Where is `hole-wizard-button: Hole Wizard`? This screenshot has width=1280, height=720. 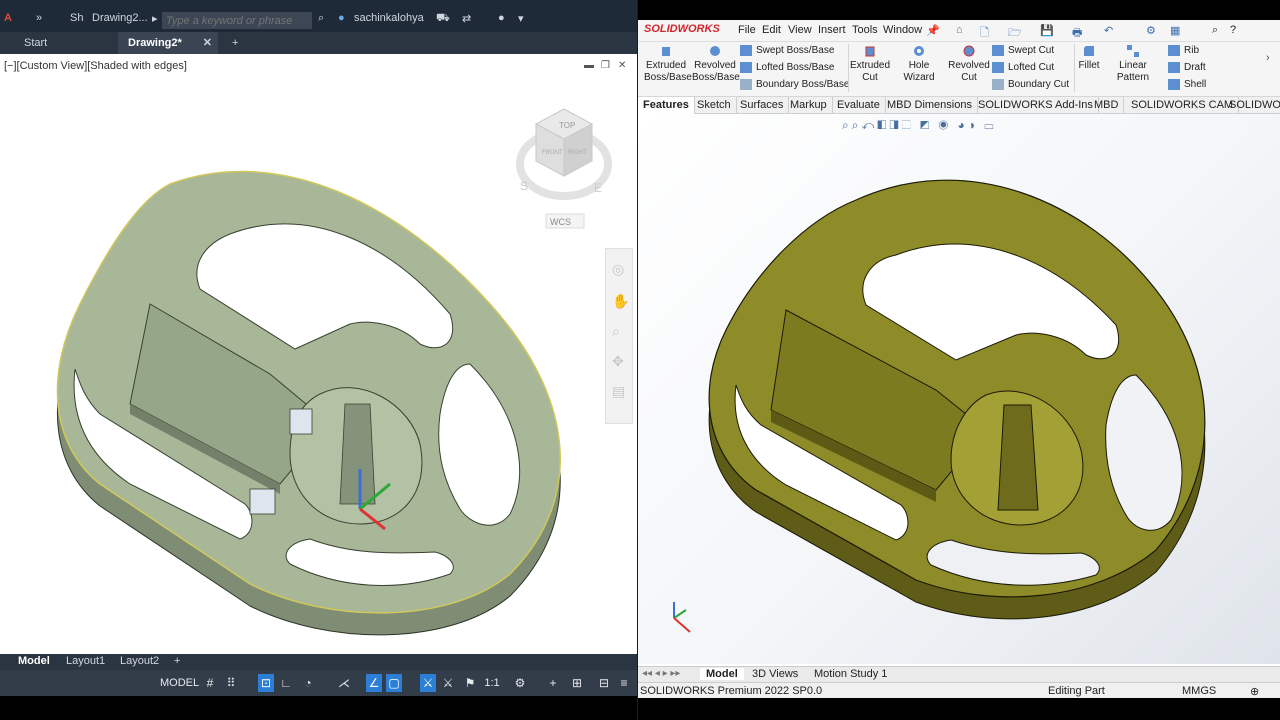
hole-wizard-button: Hole Wizard is located at coordinates (919, 64).